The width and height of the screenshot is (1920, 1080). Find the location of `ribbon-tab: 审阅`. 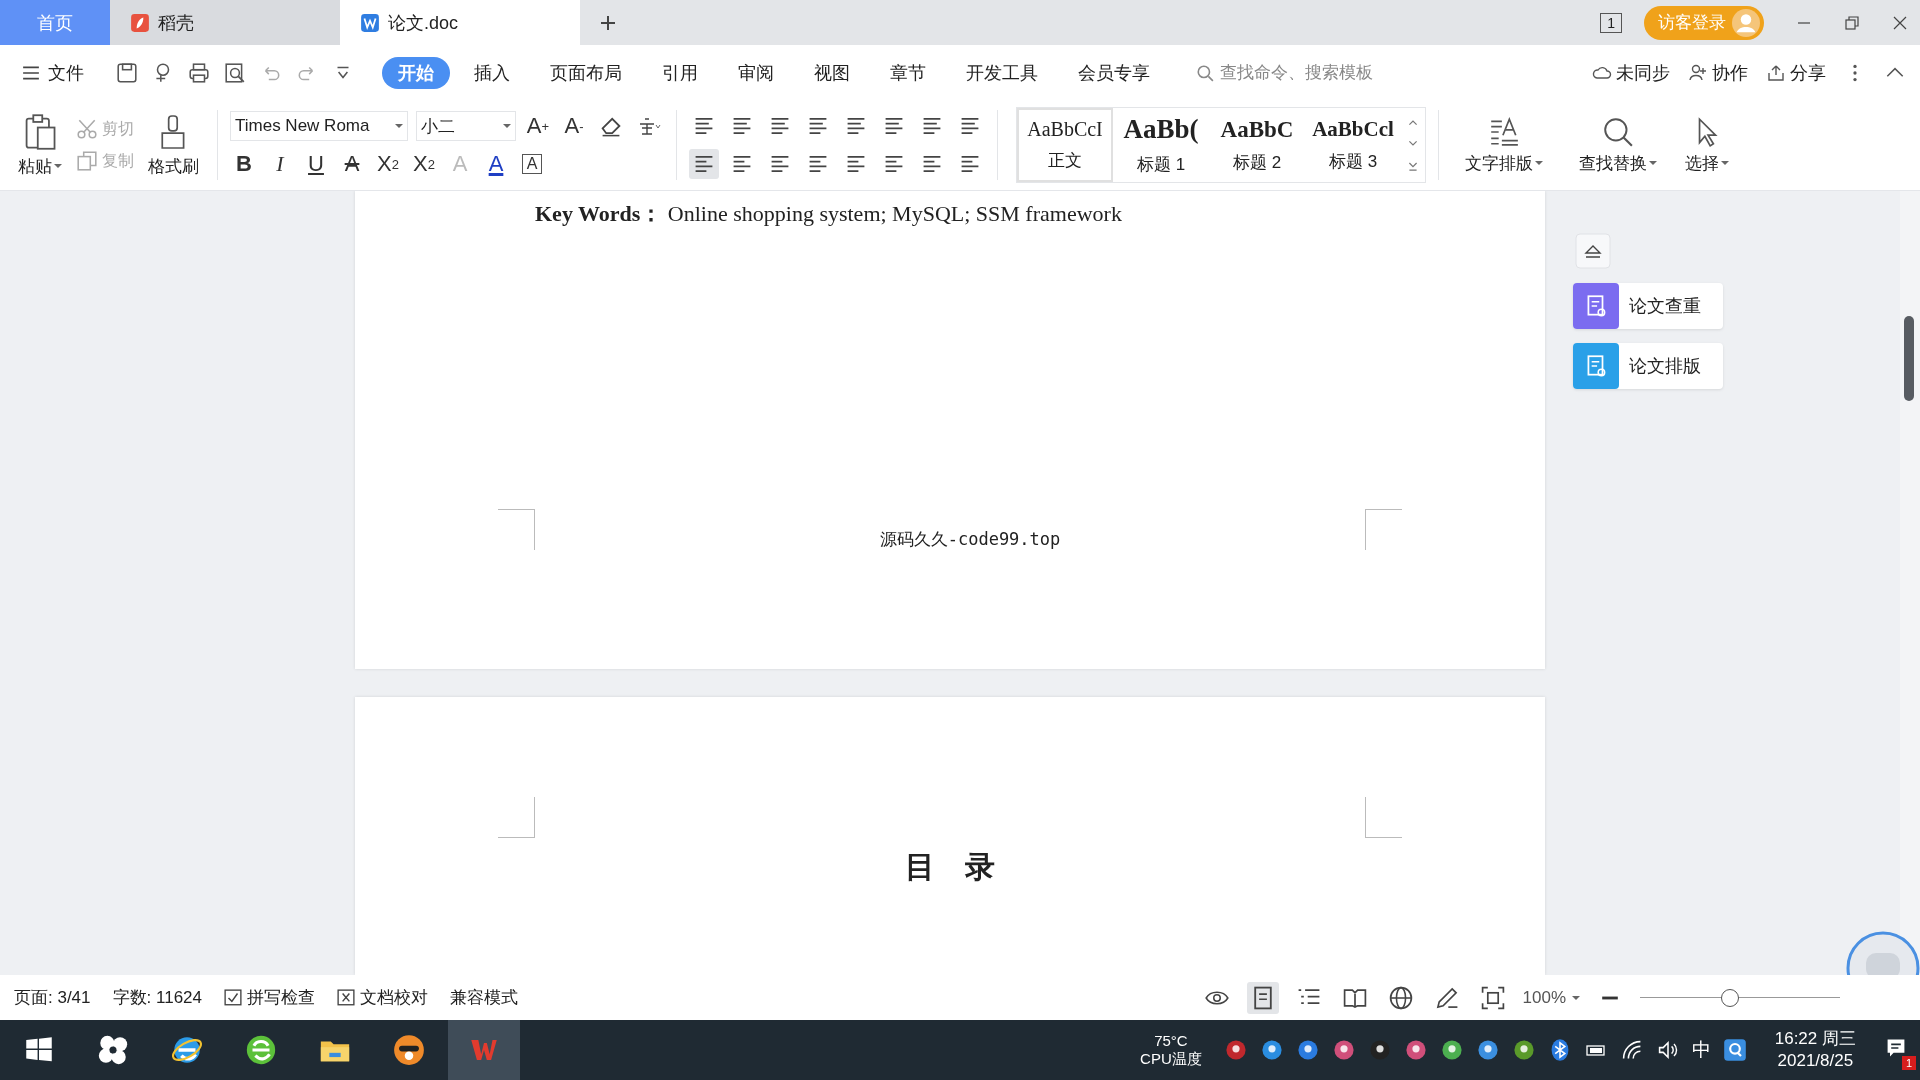

ribbon-tab: 审阅 is located at coordinates (756, 72).